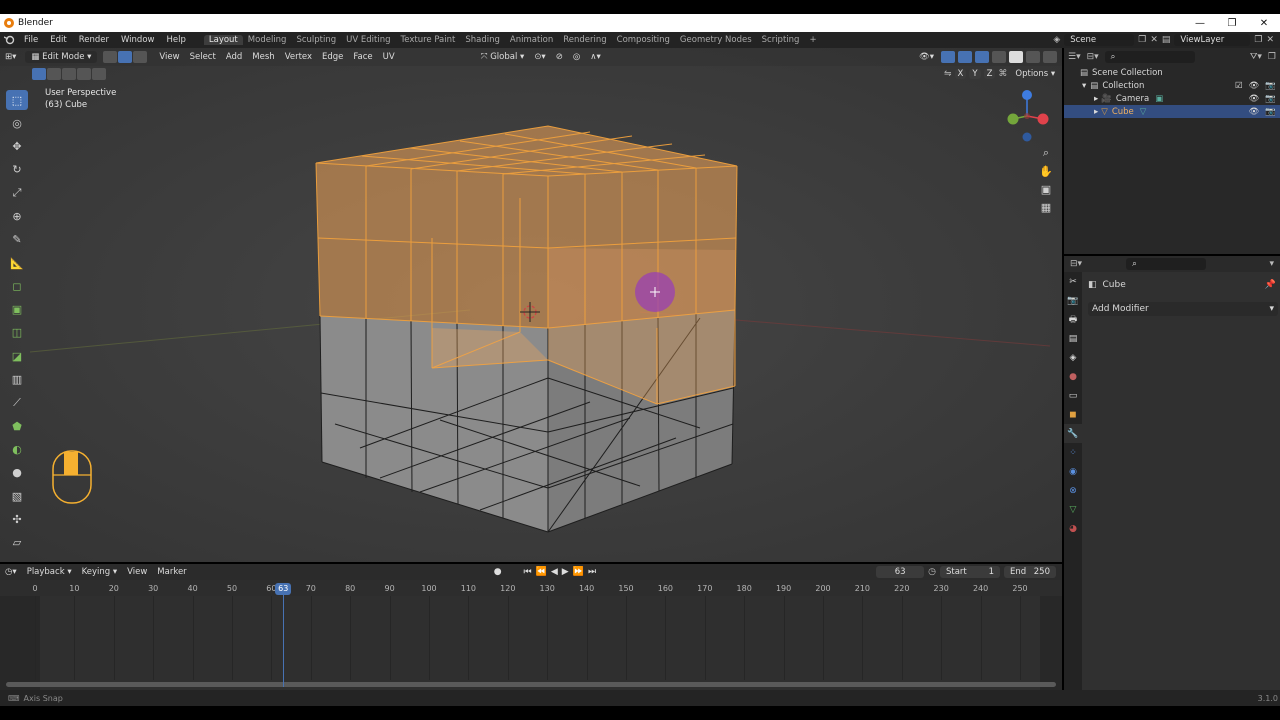  What do you see at coordinates (61, 57) in the screenshot?
I see `mode-selector: ▦ Edit Mode ▾` at bounding box center [61, 57].